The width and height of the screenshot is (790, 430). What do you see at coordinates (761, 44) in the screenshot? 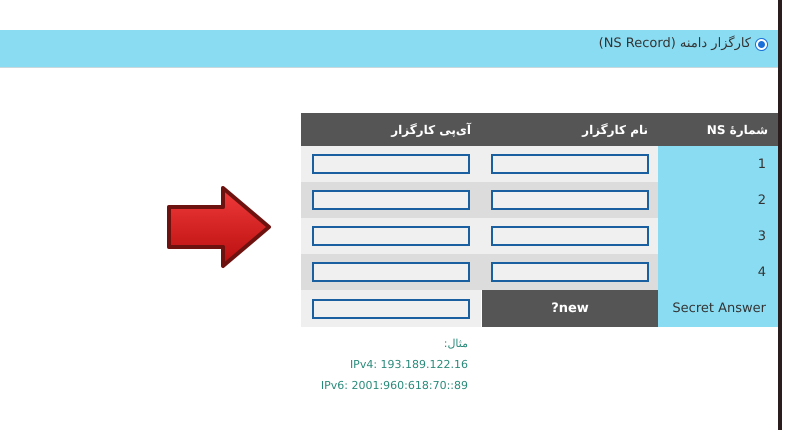
I see `radio-button` at bounding box center [761, 44].